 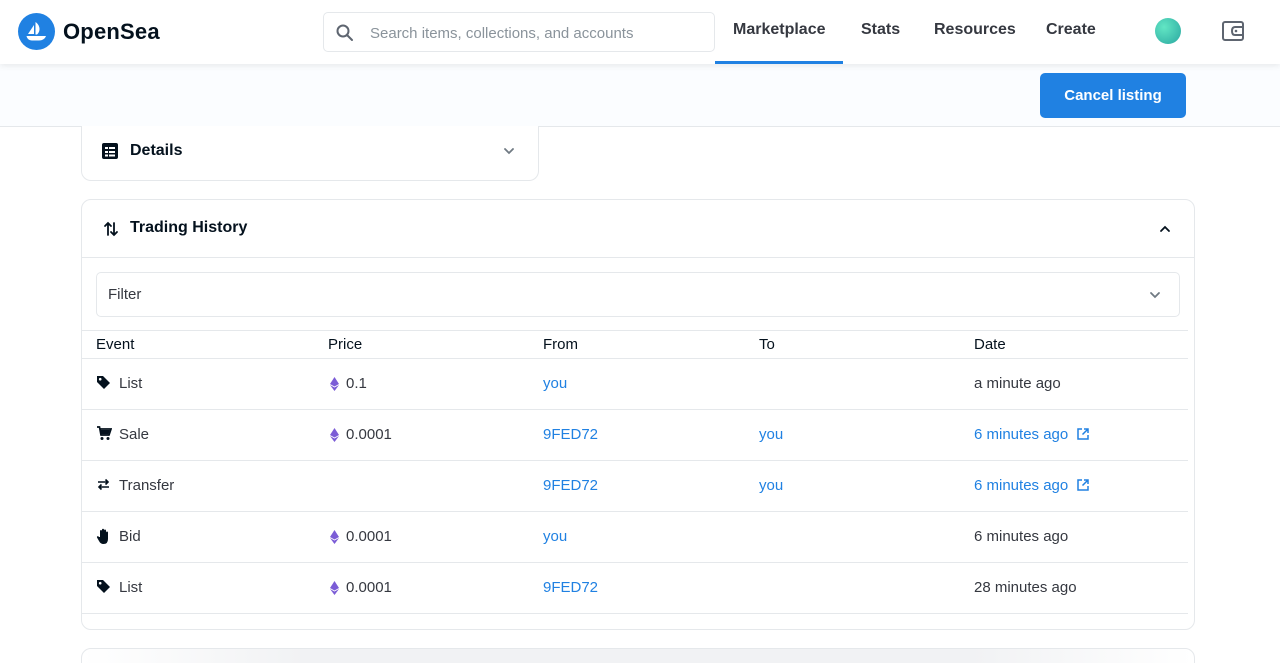 I want to click on opensea-logo-icon, so click(x=36, y=31).